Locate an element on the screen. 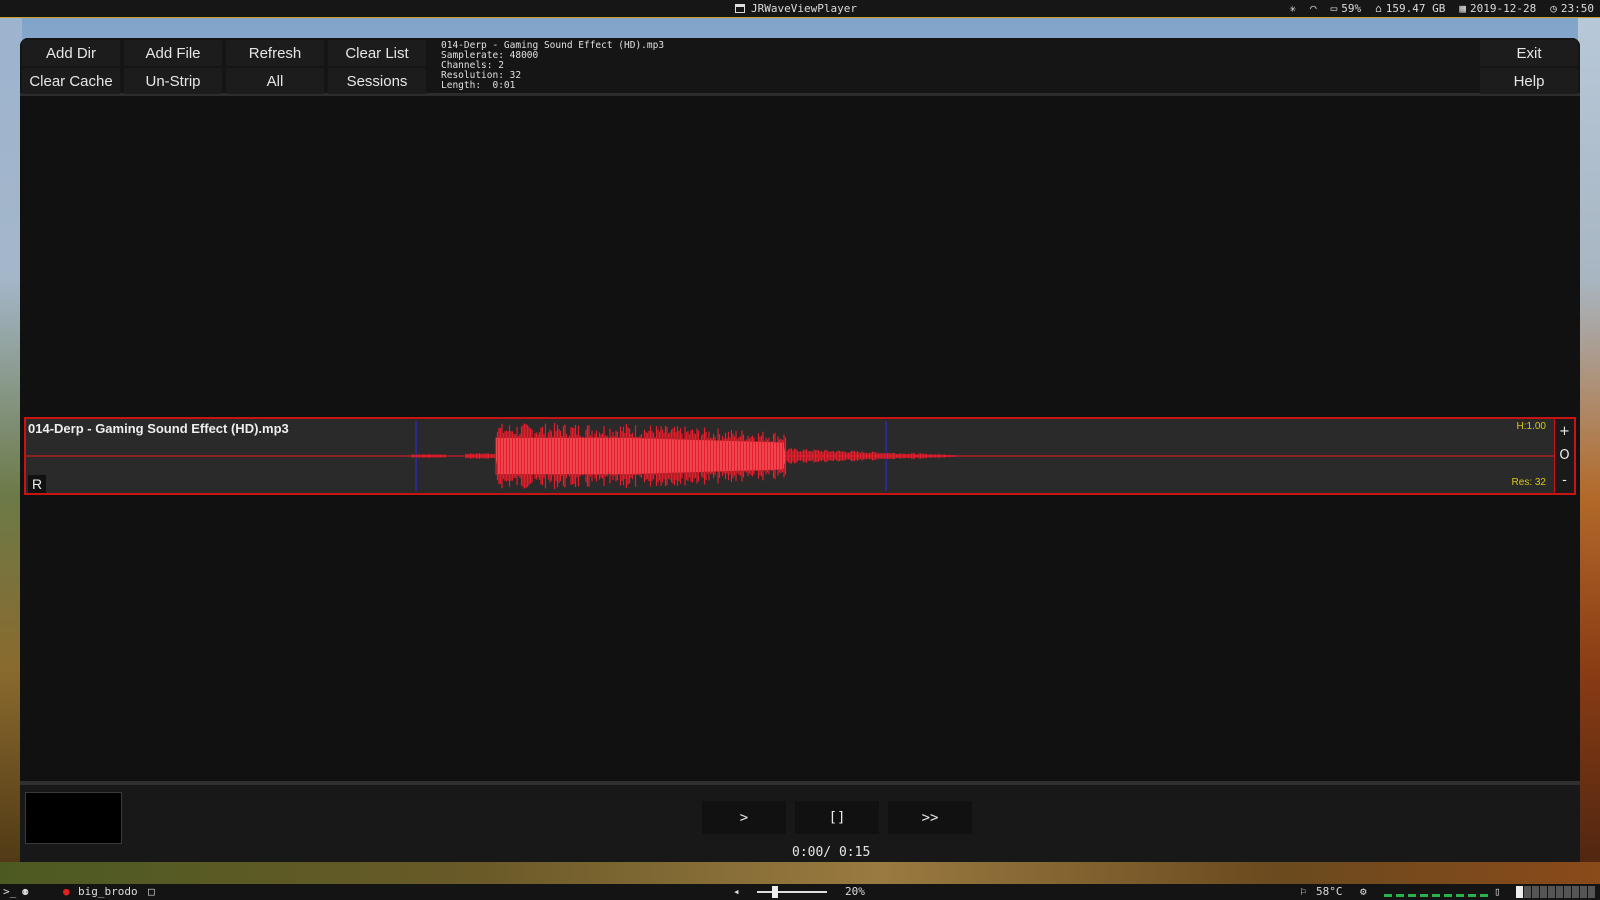  exit-button: Exit is located at coordinates (1529, 53).